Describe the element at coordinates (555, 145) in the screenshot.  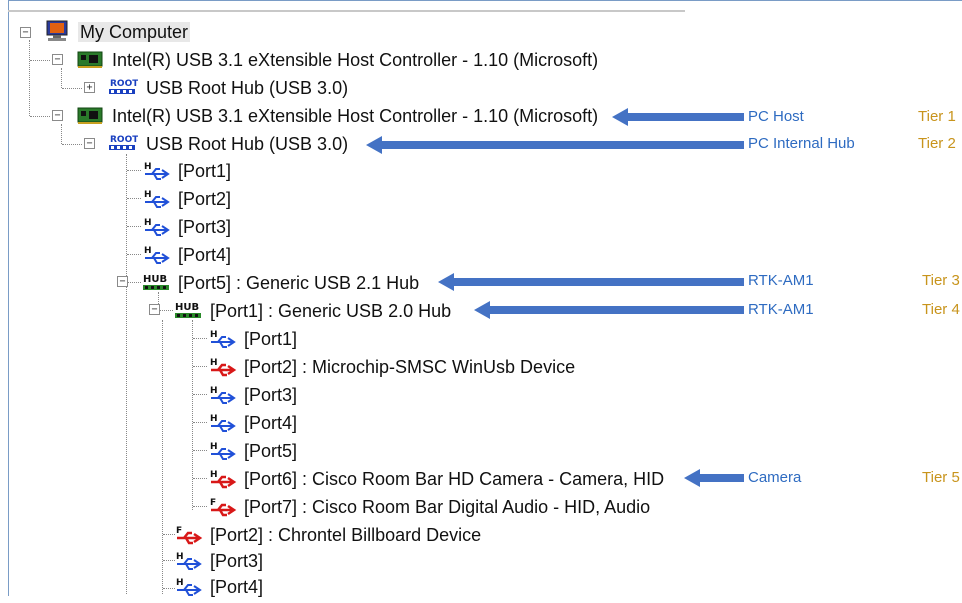
I see `annotation-arrow` at that location.